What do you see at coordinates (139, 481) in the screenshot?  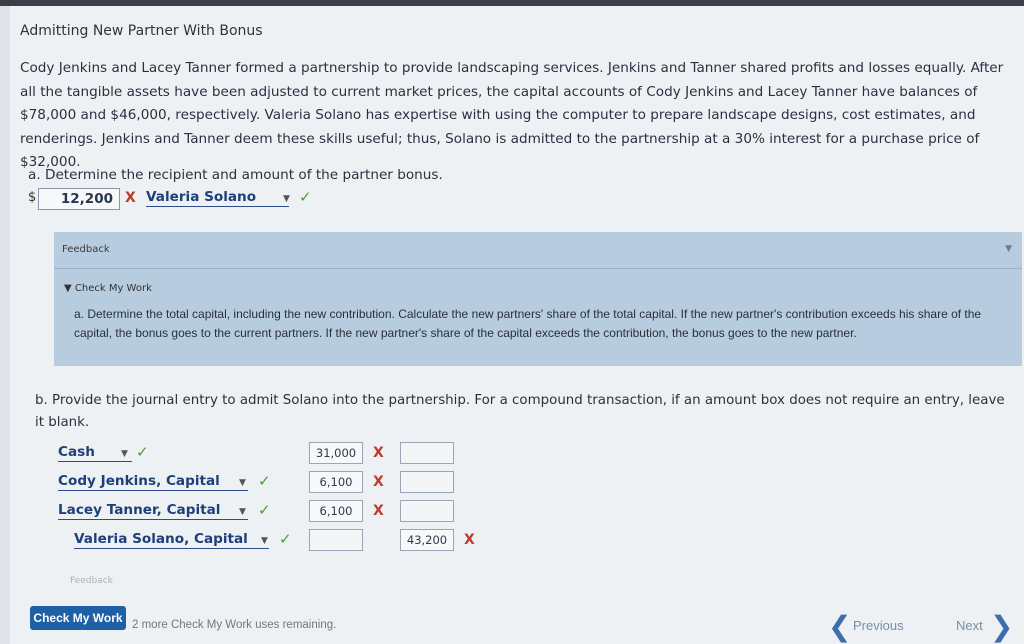 I see `journal-account-value: Cody Jenkins, Capital` at bounding box center [139, 481].